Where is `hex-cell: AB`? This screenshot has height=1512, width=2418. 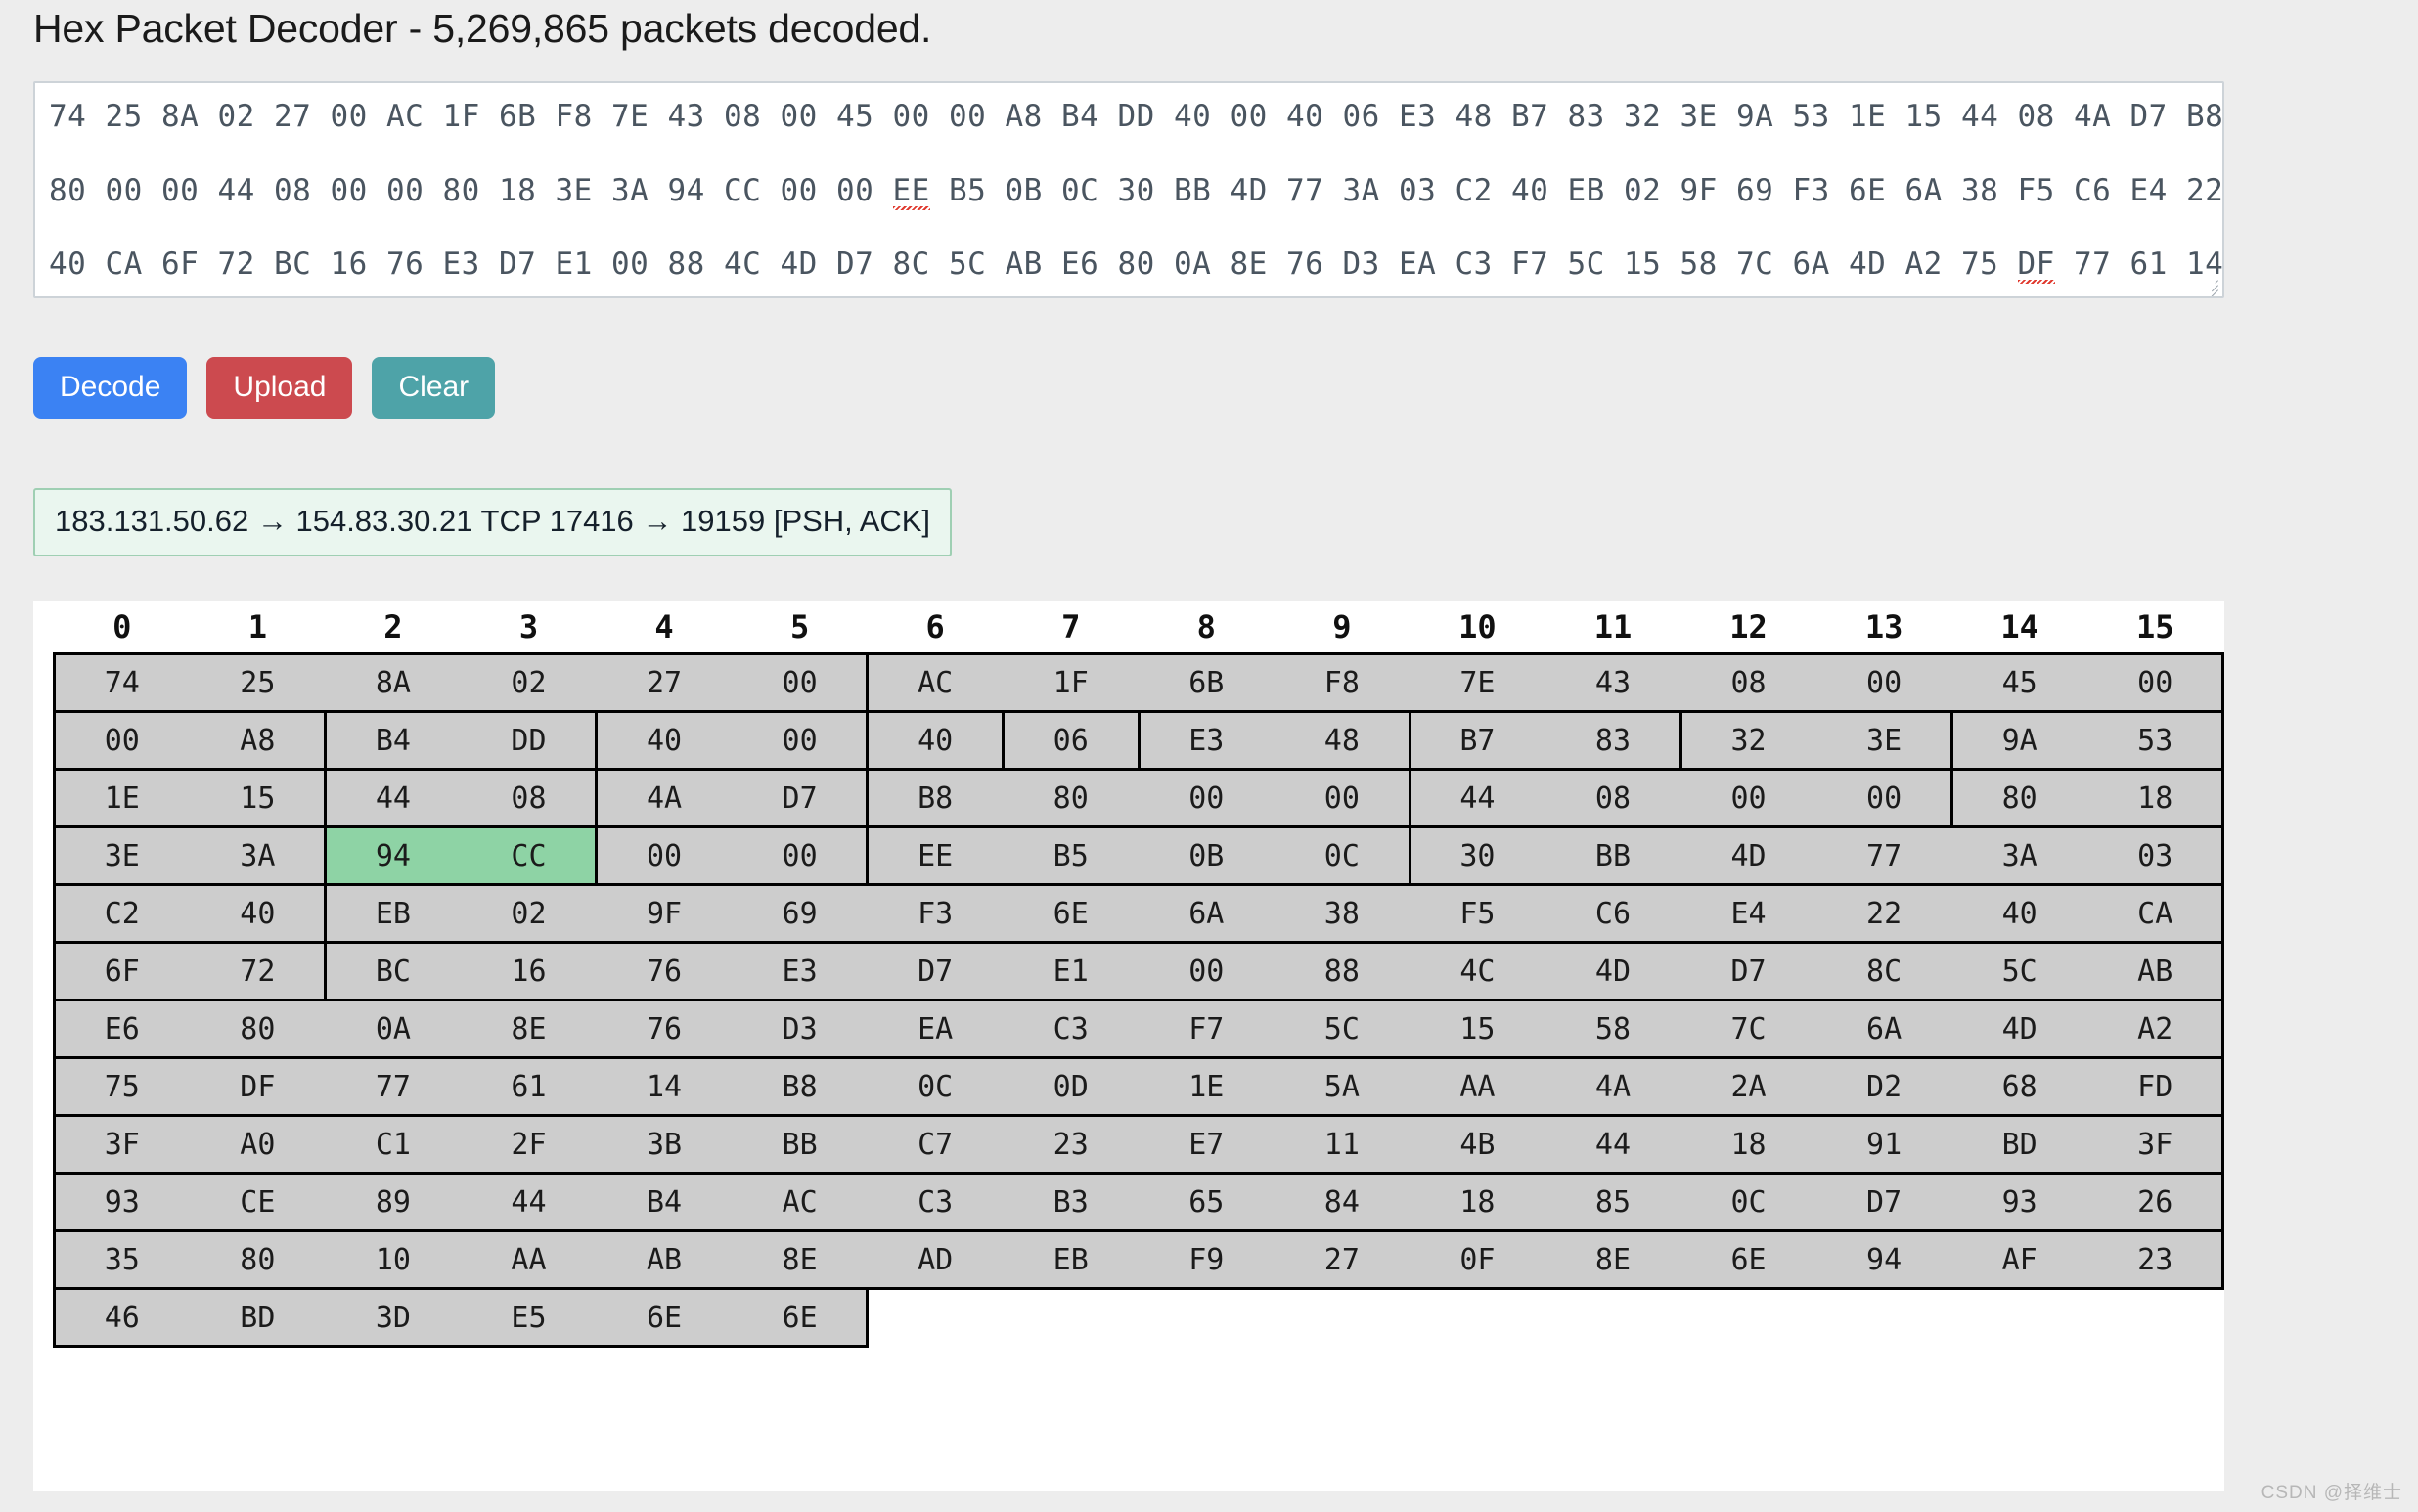 hex-cell: AB is located at coordinates (2155, 972).